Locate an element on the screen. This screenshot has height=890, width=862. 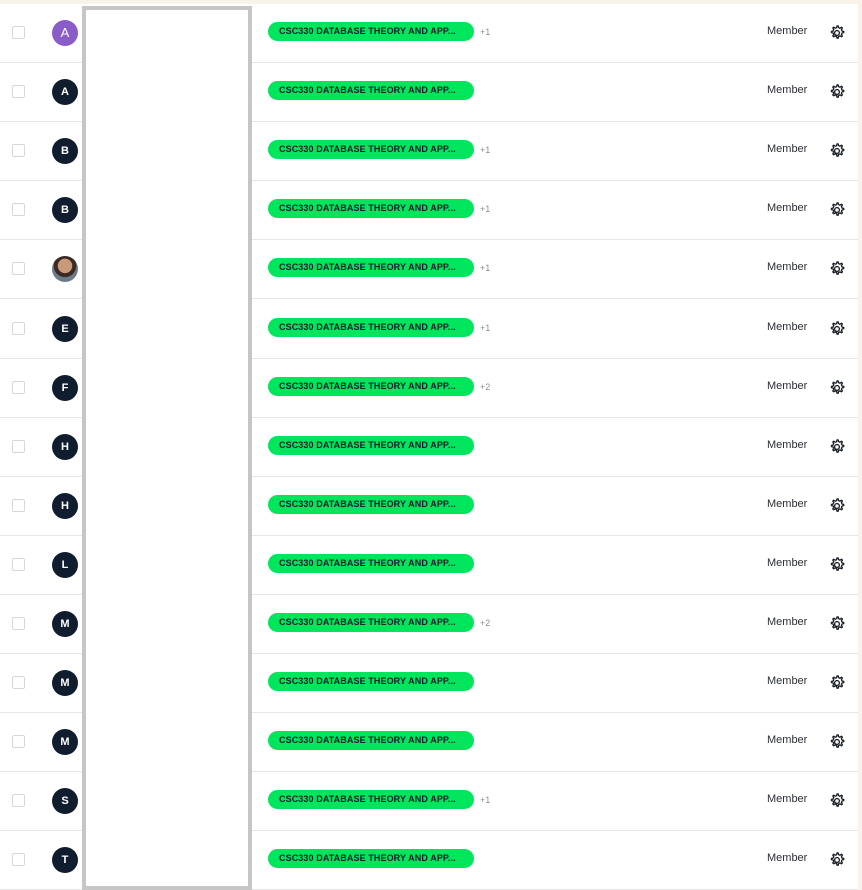
avatar: S is located at coordinates (65, 801).